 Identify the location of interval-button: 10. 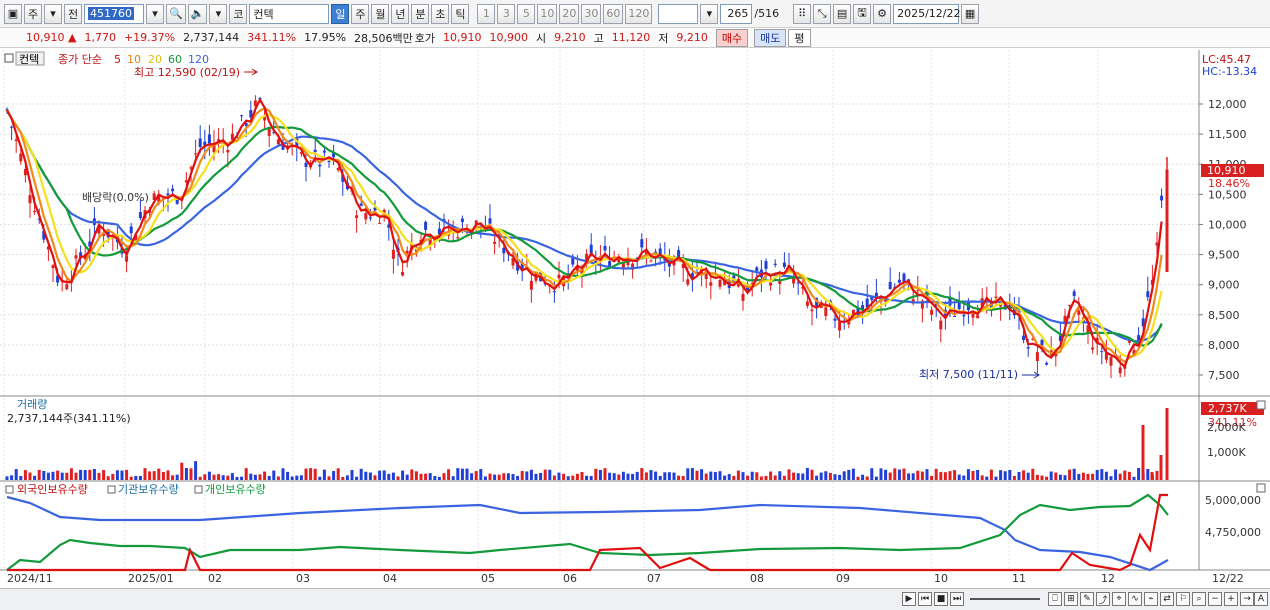
(547, 13).